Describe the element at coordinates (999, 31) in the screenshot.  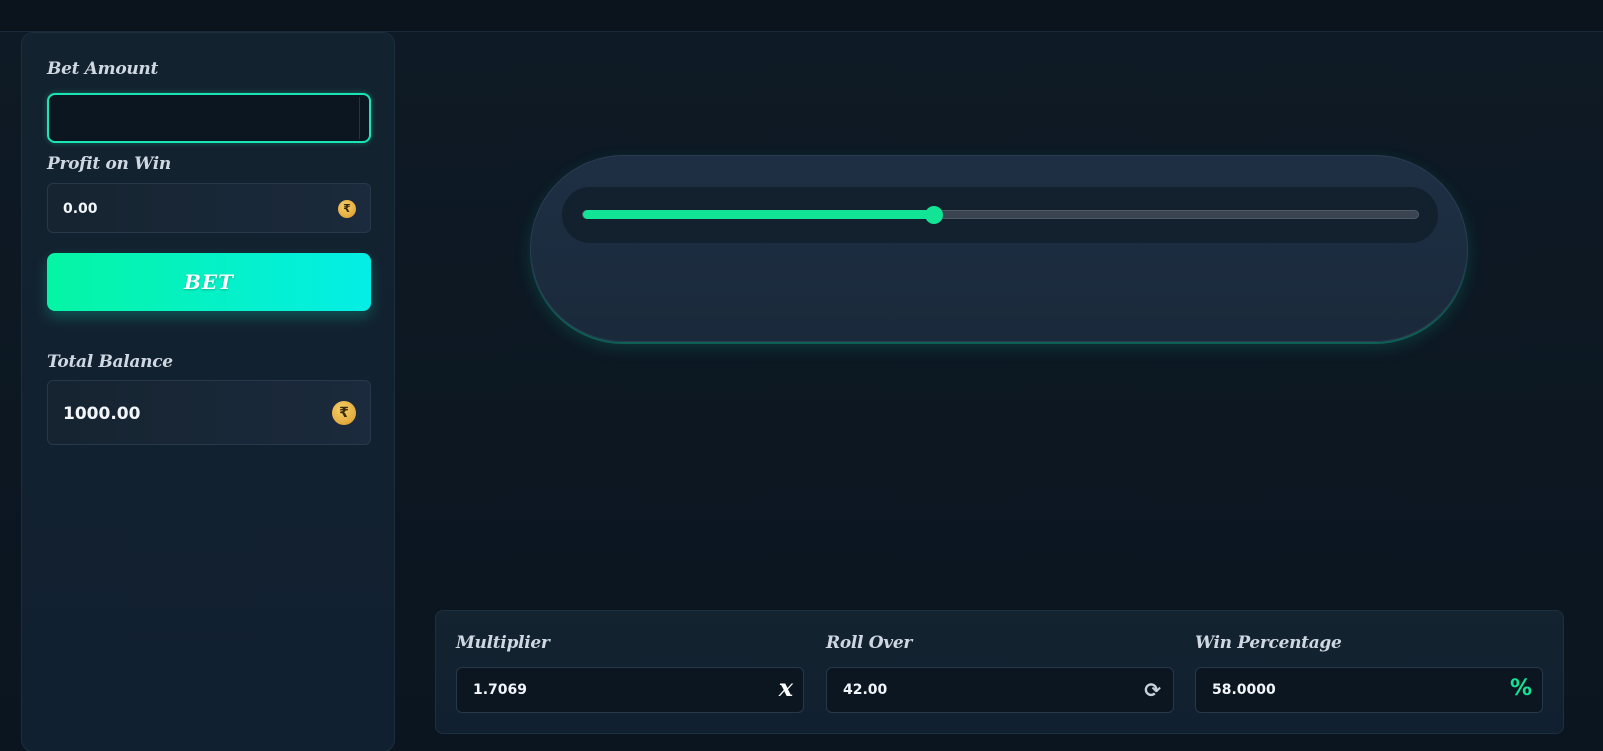
I see `main-area-border` at that location.